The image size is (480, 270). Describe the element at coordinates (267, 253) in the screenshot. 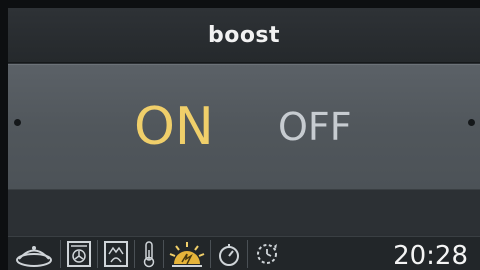

I see `delay-start-icon` at that location.